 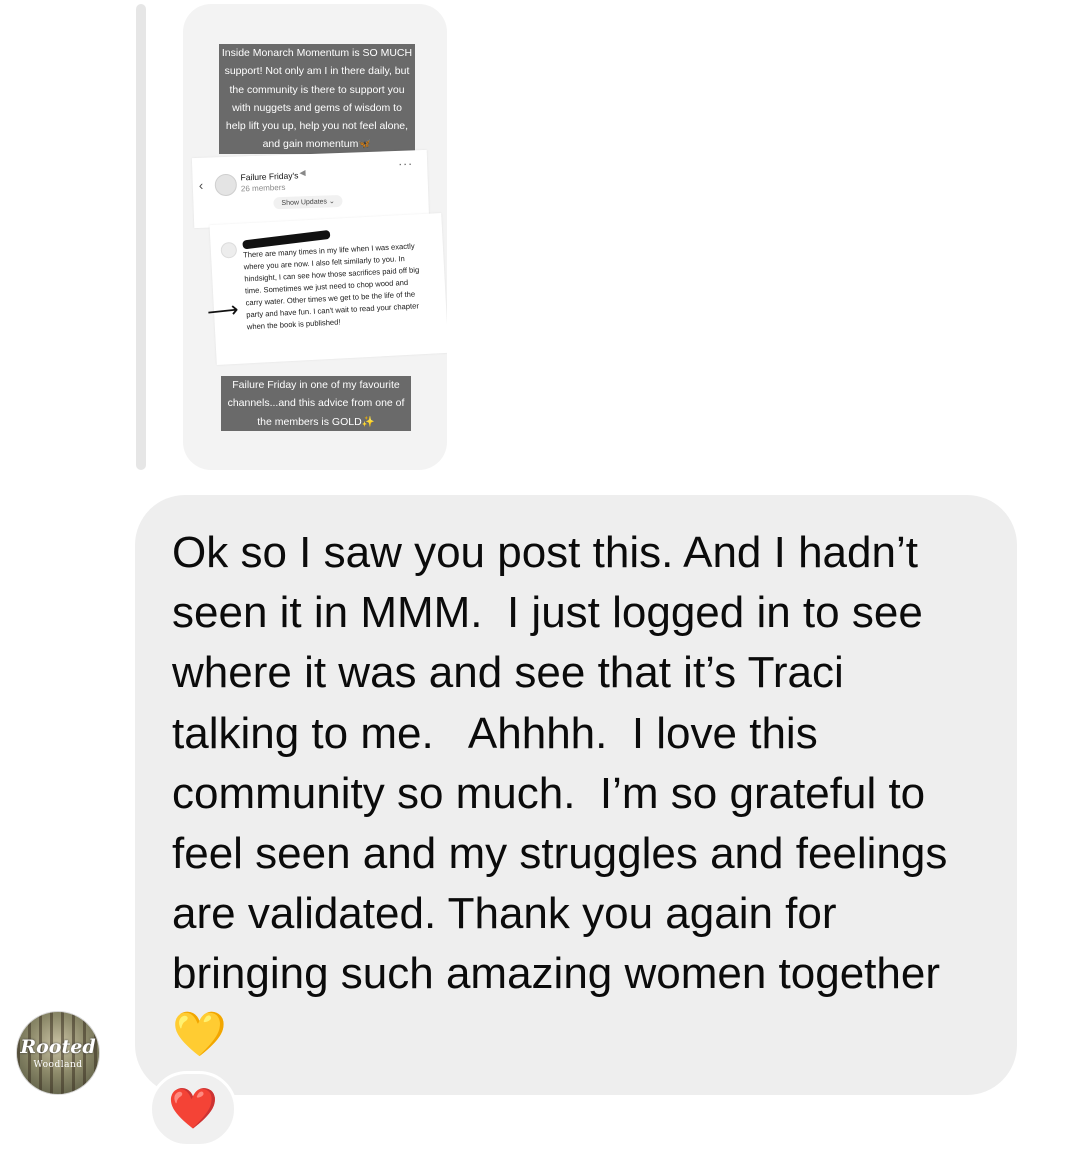 I want to click on red-heart-icon: ❤️, so click(x=193, y=1109).